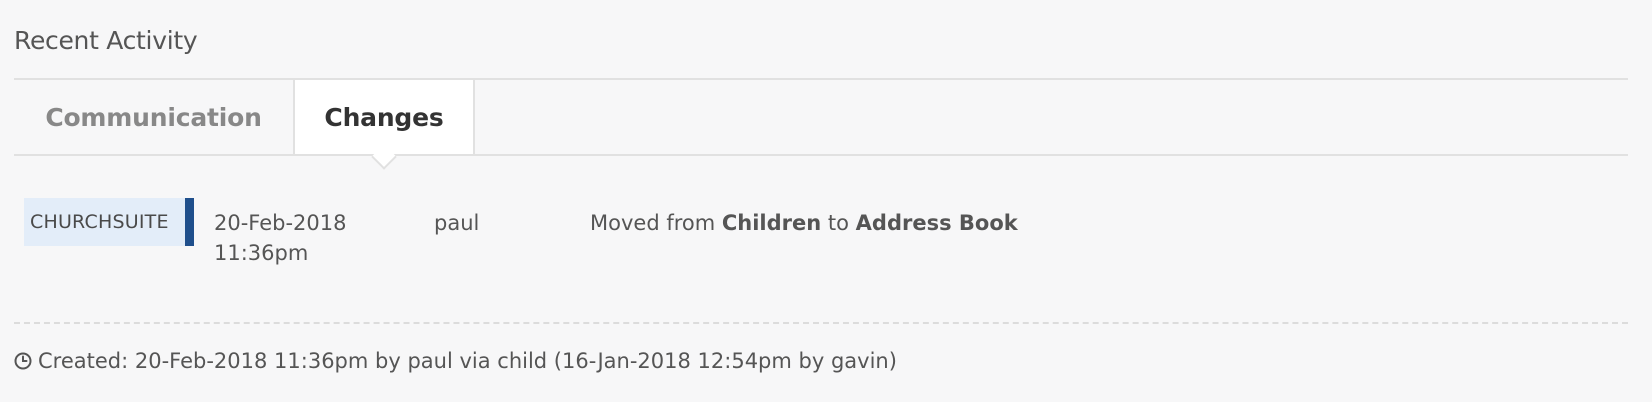 The image size is (1652, 402). Describe the element at coordinates (821, 323) in the screenshot. I see `divider` at that location.